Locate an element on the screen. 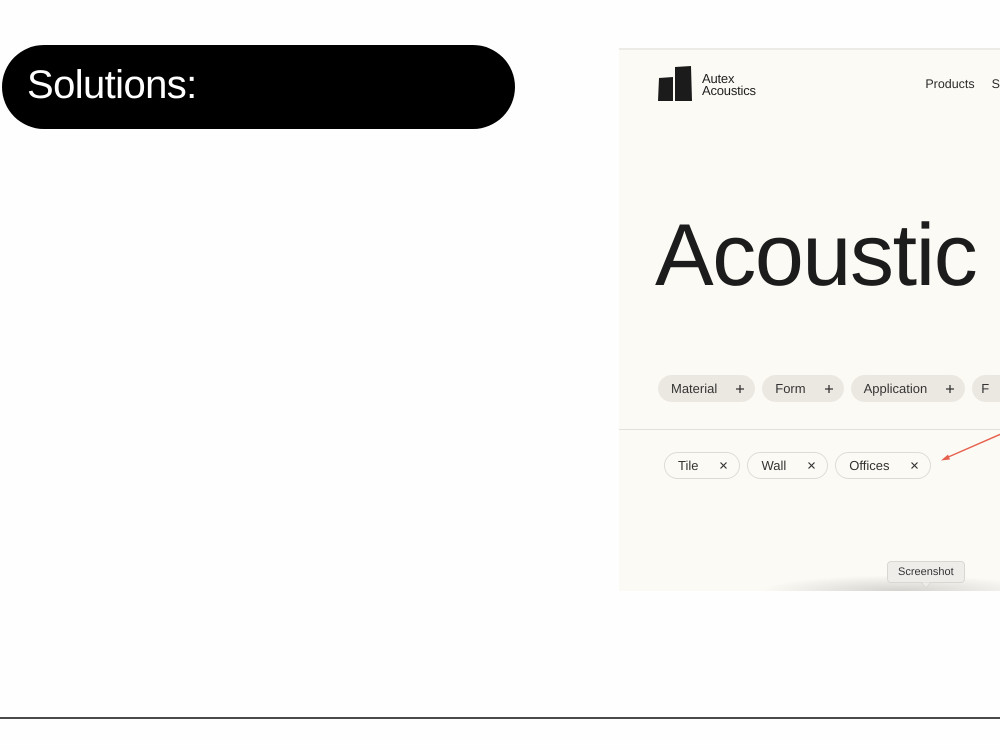  headline: Acoustic is located at coordinates (816, 255).